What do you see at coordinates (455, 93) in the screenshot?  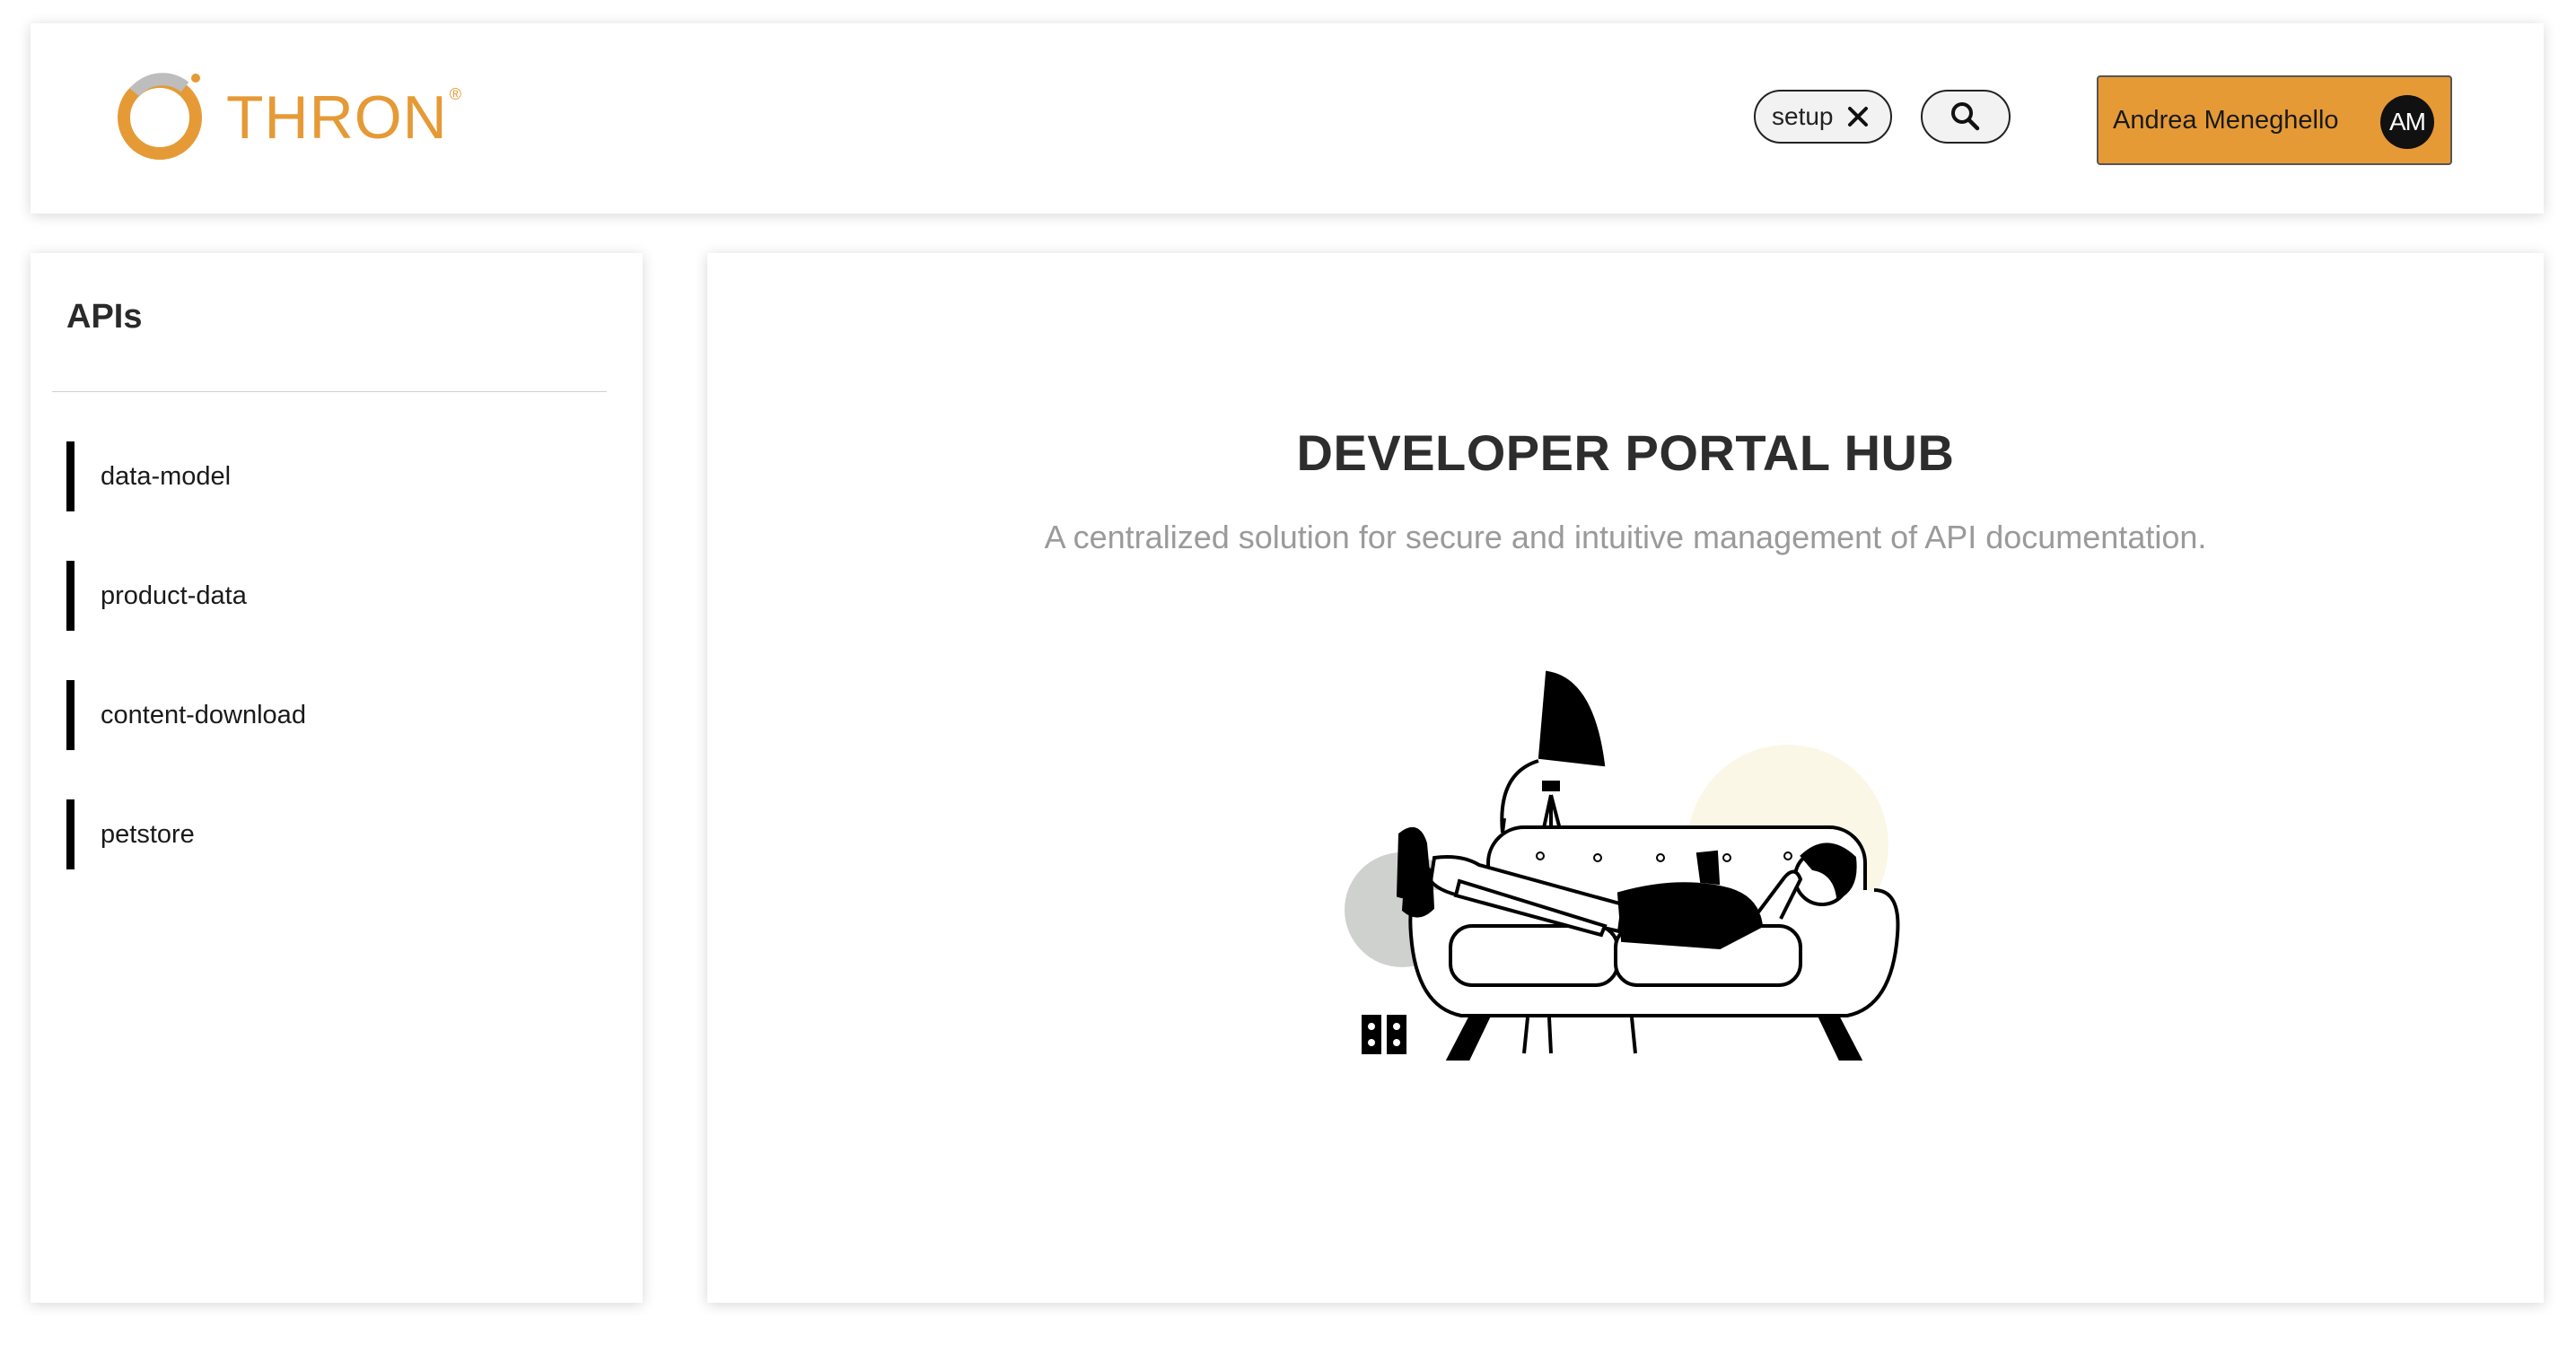 I see `logo-registered-mark: ®` at bounding box center [455, 93].